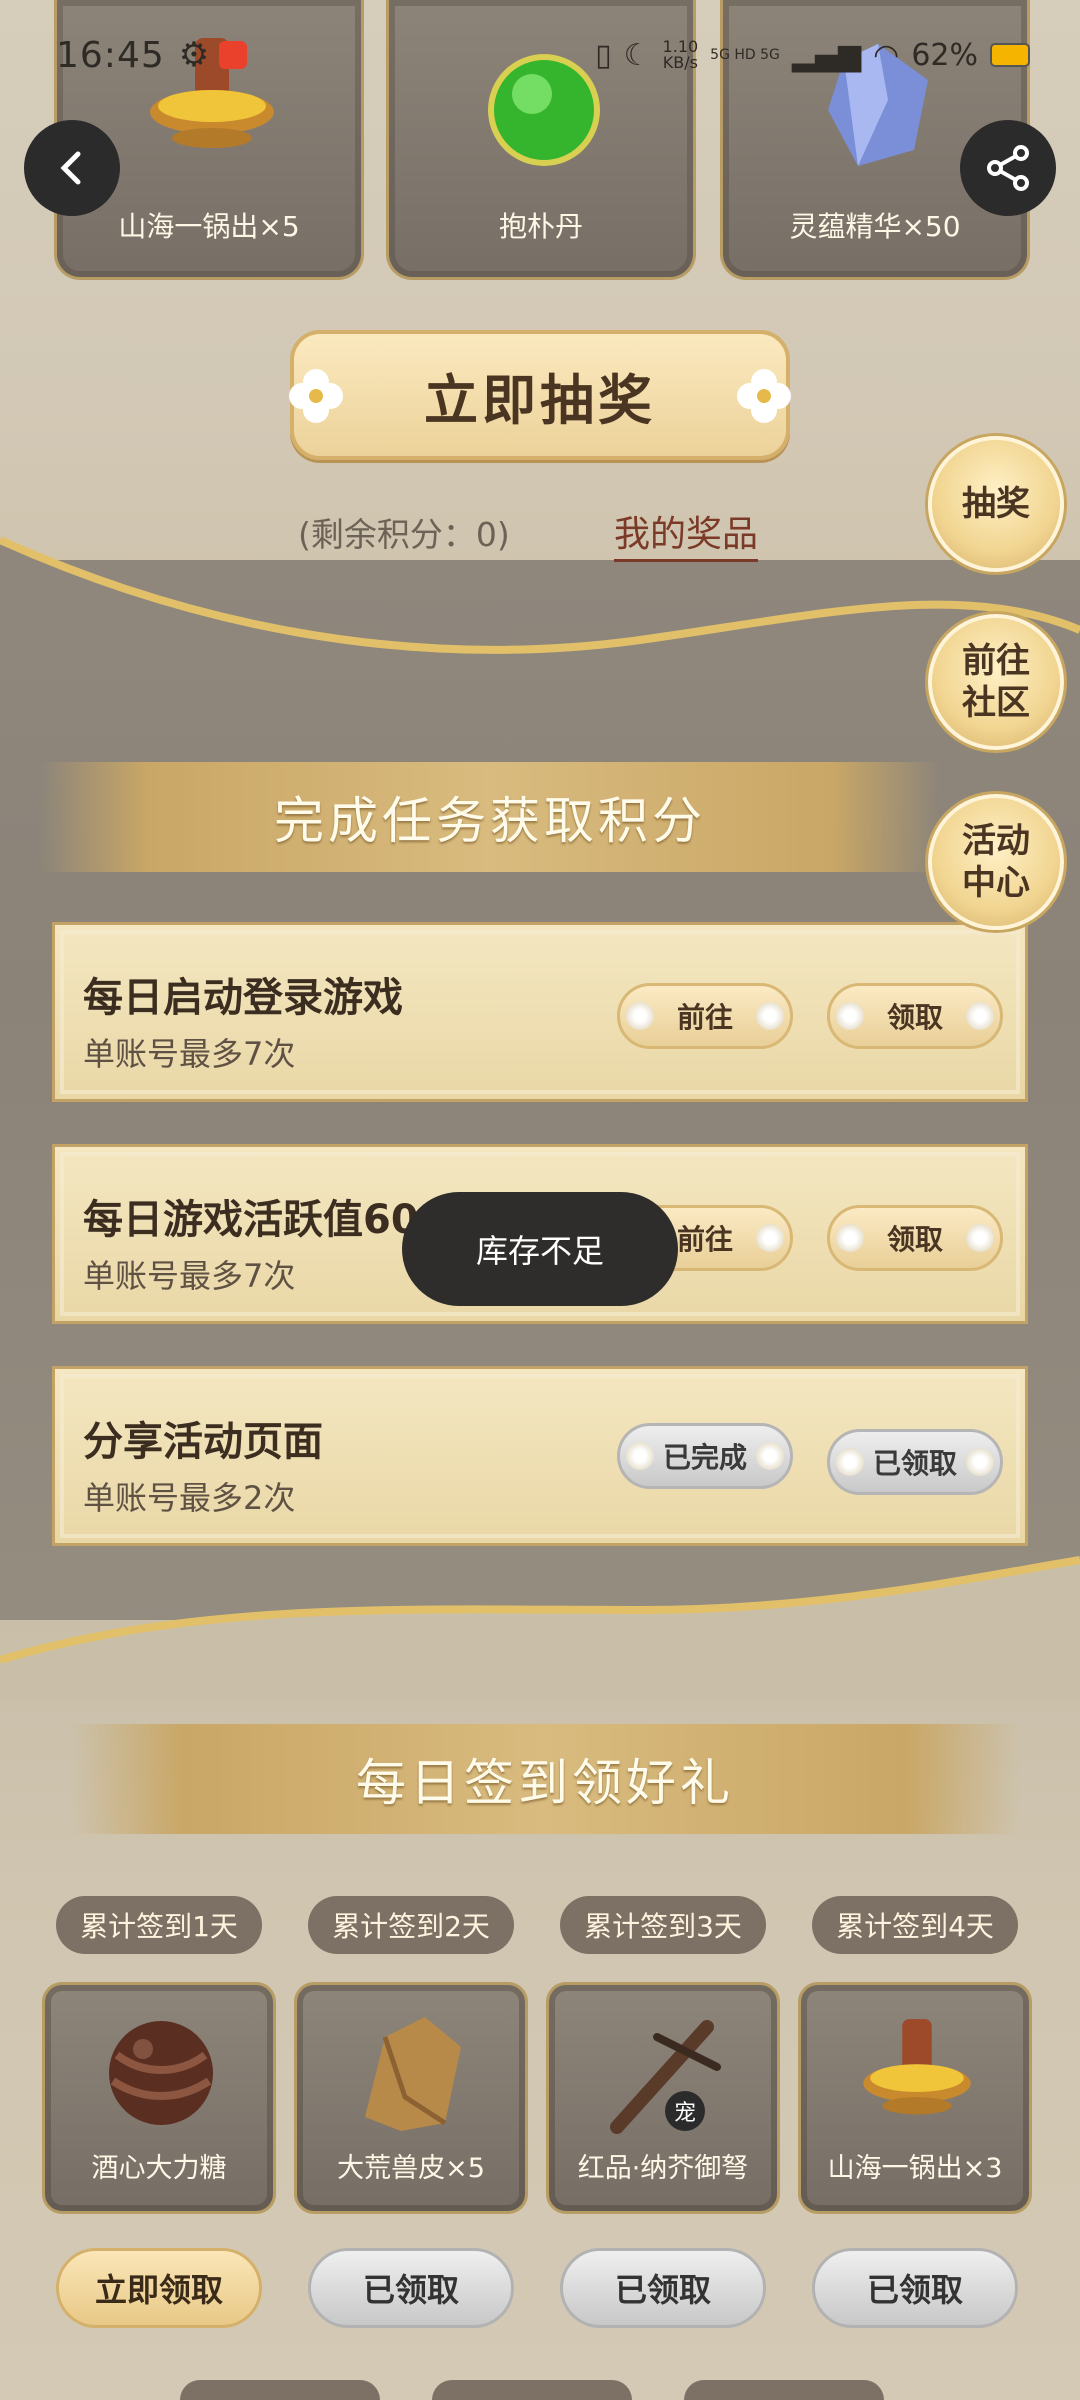 Image resolution: width=1080 pixels, height=2400 pixels. I want to click on day-tag: 累计签到1天, so click(159, 1925).